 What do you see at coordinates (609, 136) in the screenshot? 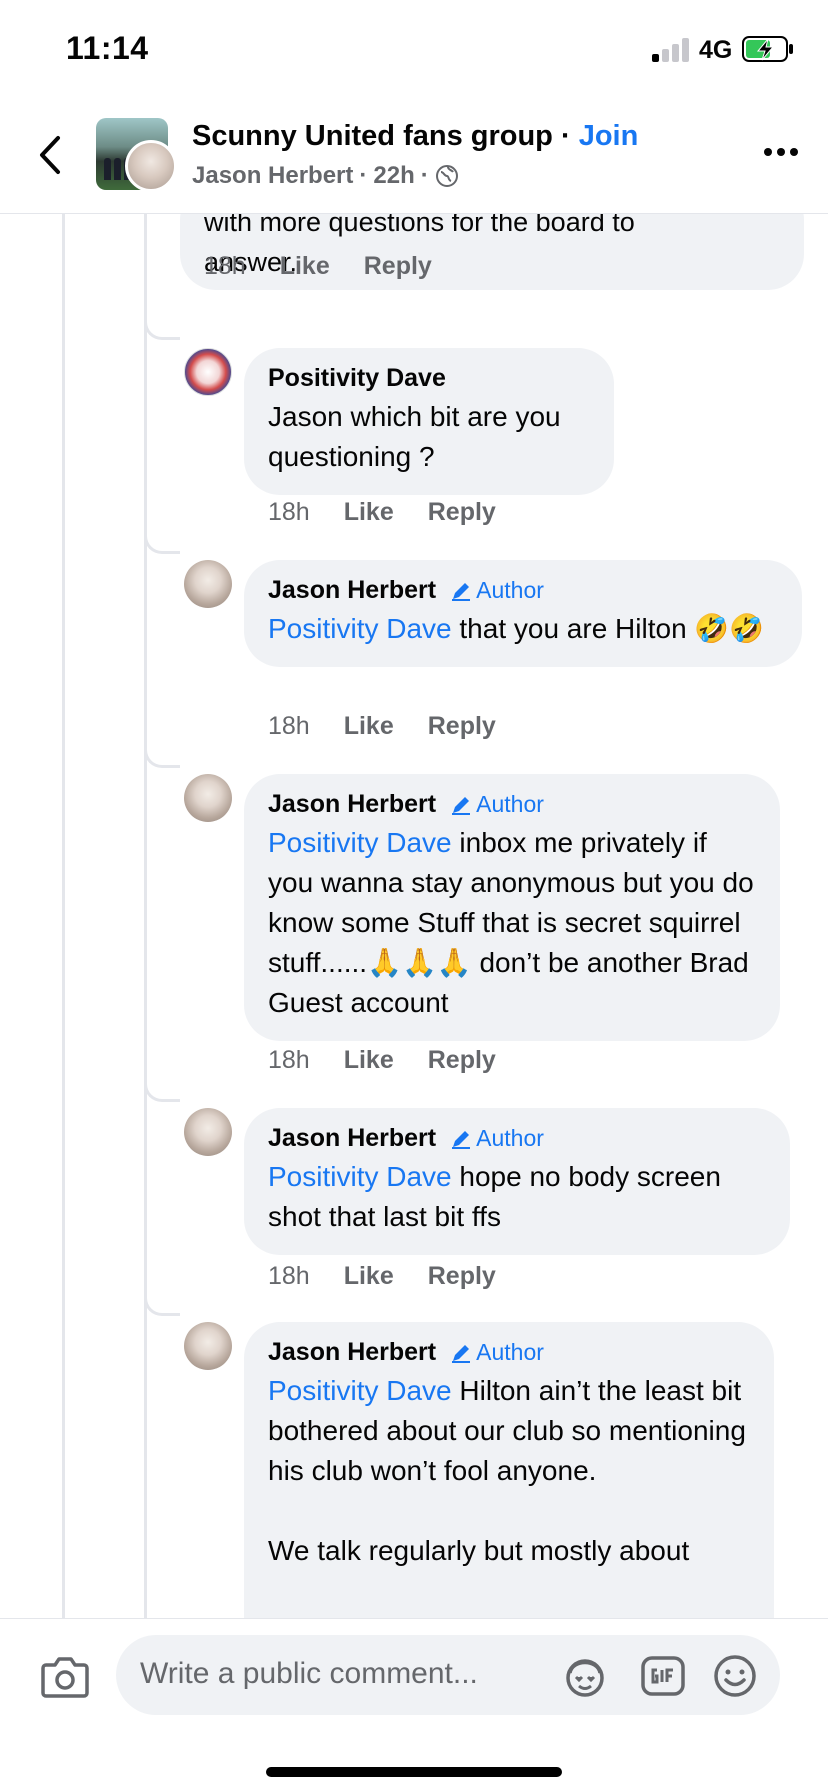
I see `join-button: Join` at bounding box center [609, 136].